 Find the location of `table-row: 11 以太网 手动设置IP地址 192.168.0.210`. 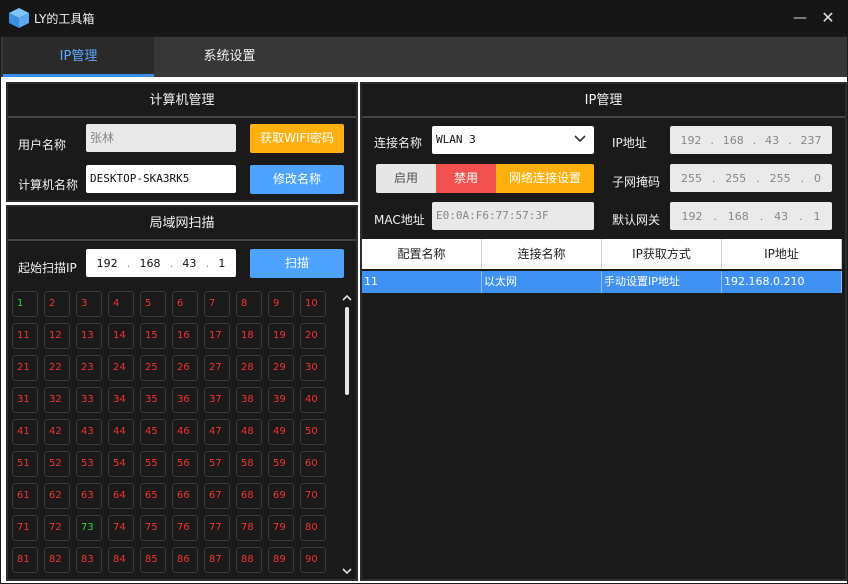

table-row: 11 以太网 手动设置IP地址 192.168.0.210 is located at coordinates (602, 282).